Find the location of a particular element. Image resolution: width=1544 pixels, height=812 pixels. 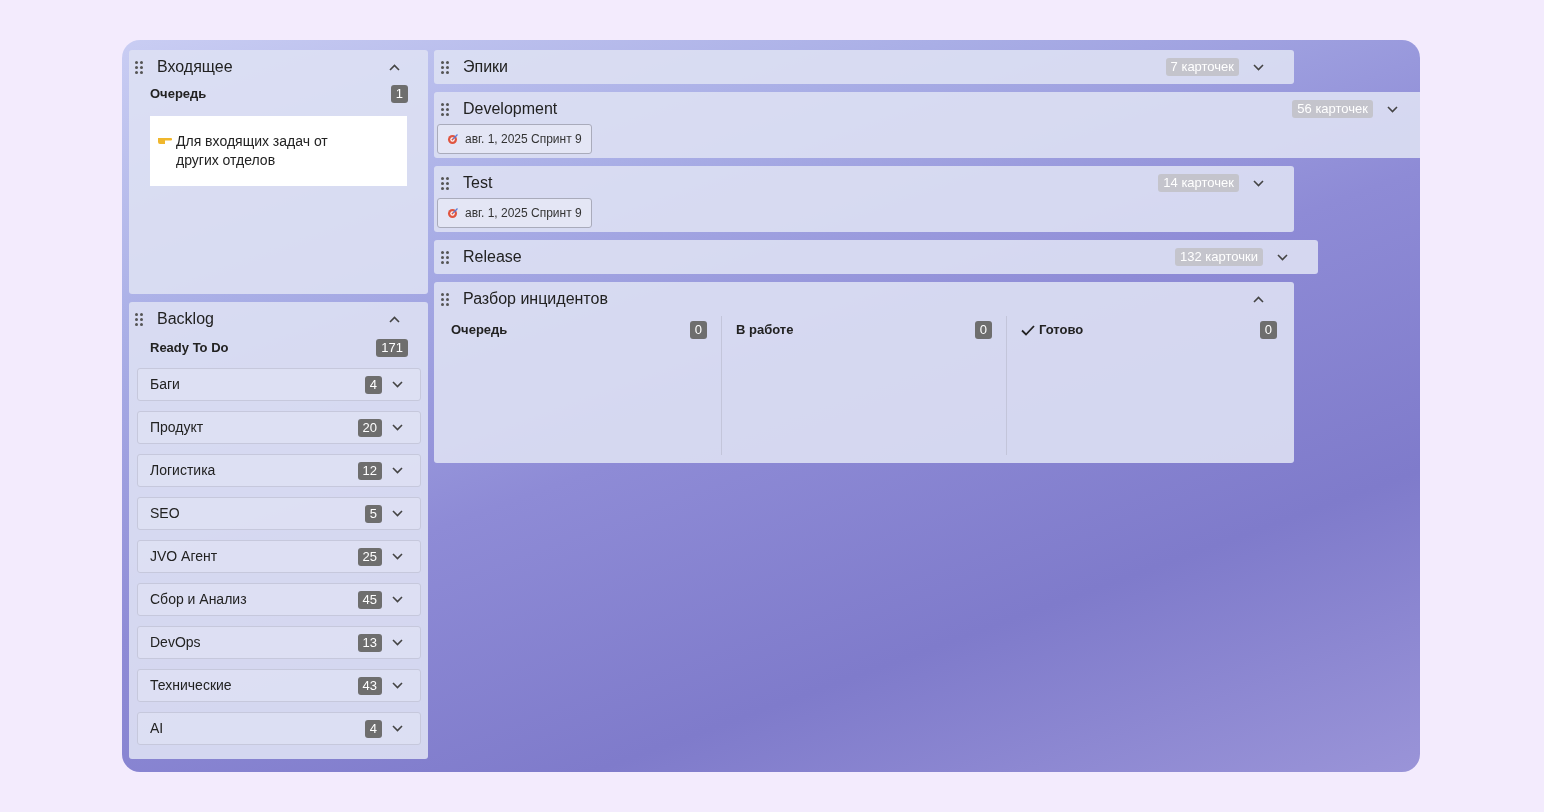

count-badge: 25 is located at coordinates (369, 556).